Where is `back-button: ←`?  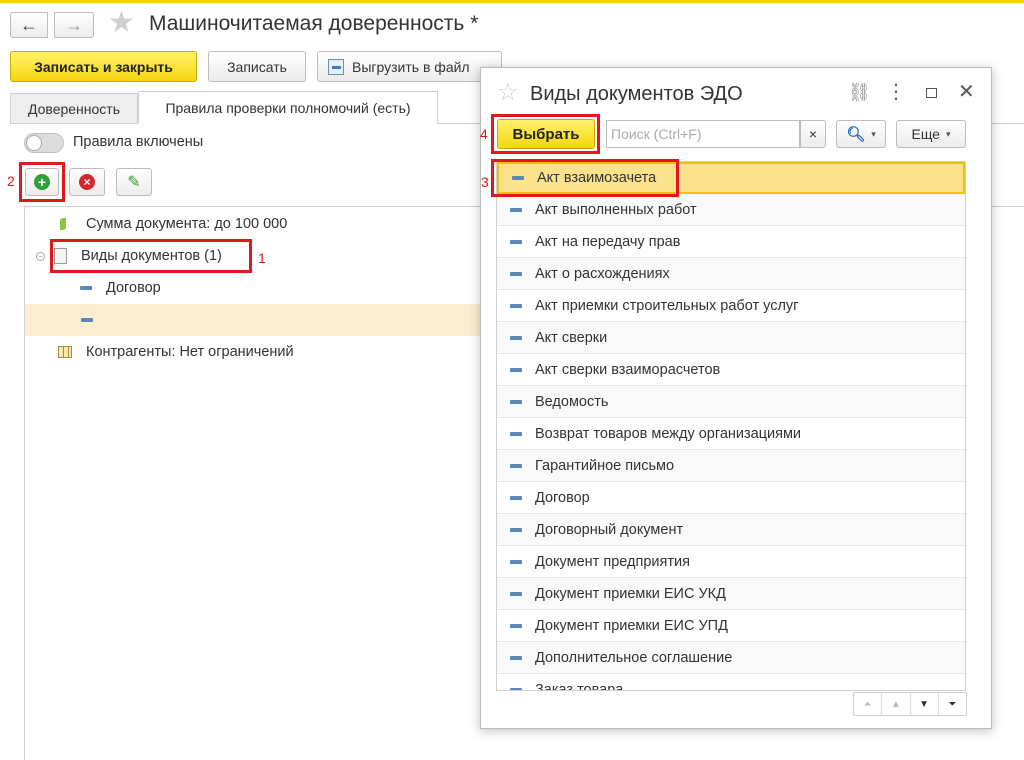
back-button: ← is located at coordinates (29, 25).